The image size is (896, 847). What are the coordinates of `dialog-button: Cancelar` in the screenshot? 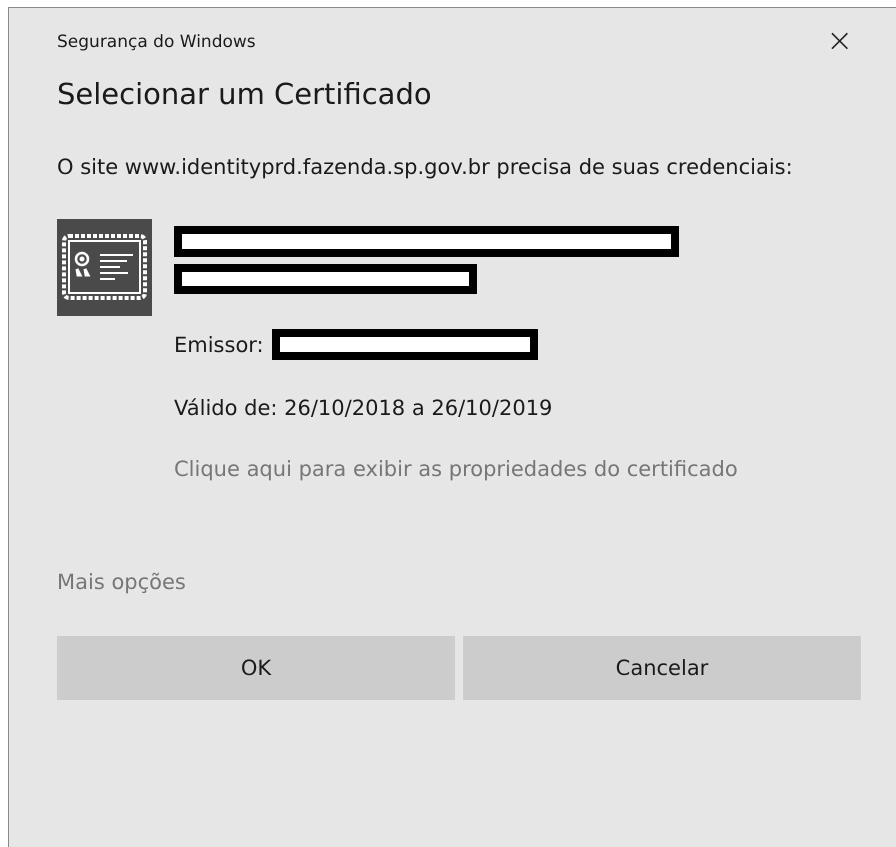 It's located at (662, 668).